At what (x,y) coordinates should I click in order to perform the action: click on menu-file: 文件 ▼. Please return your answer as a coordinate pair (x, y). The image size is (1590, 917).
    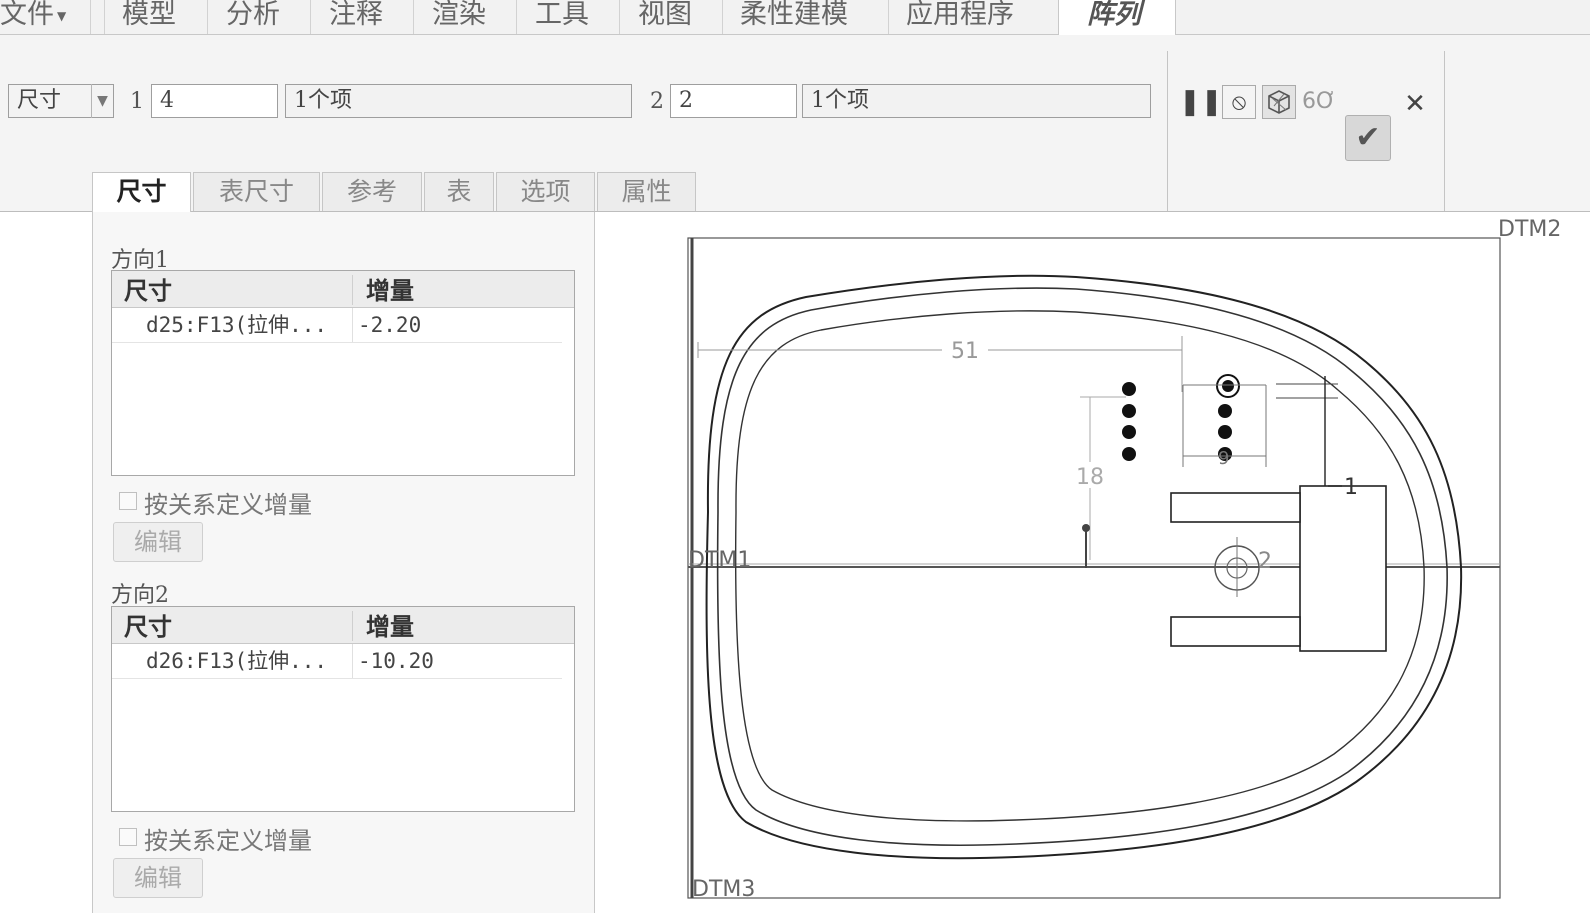
    Looking at the image, I should click on (33, 17).